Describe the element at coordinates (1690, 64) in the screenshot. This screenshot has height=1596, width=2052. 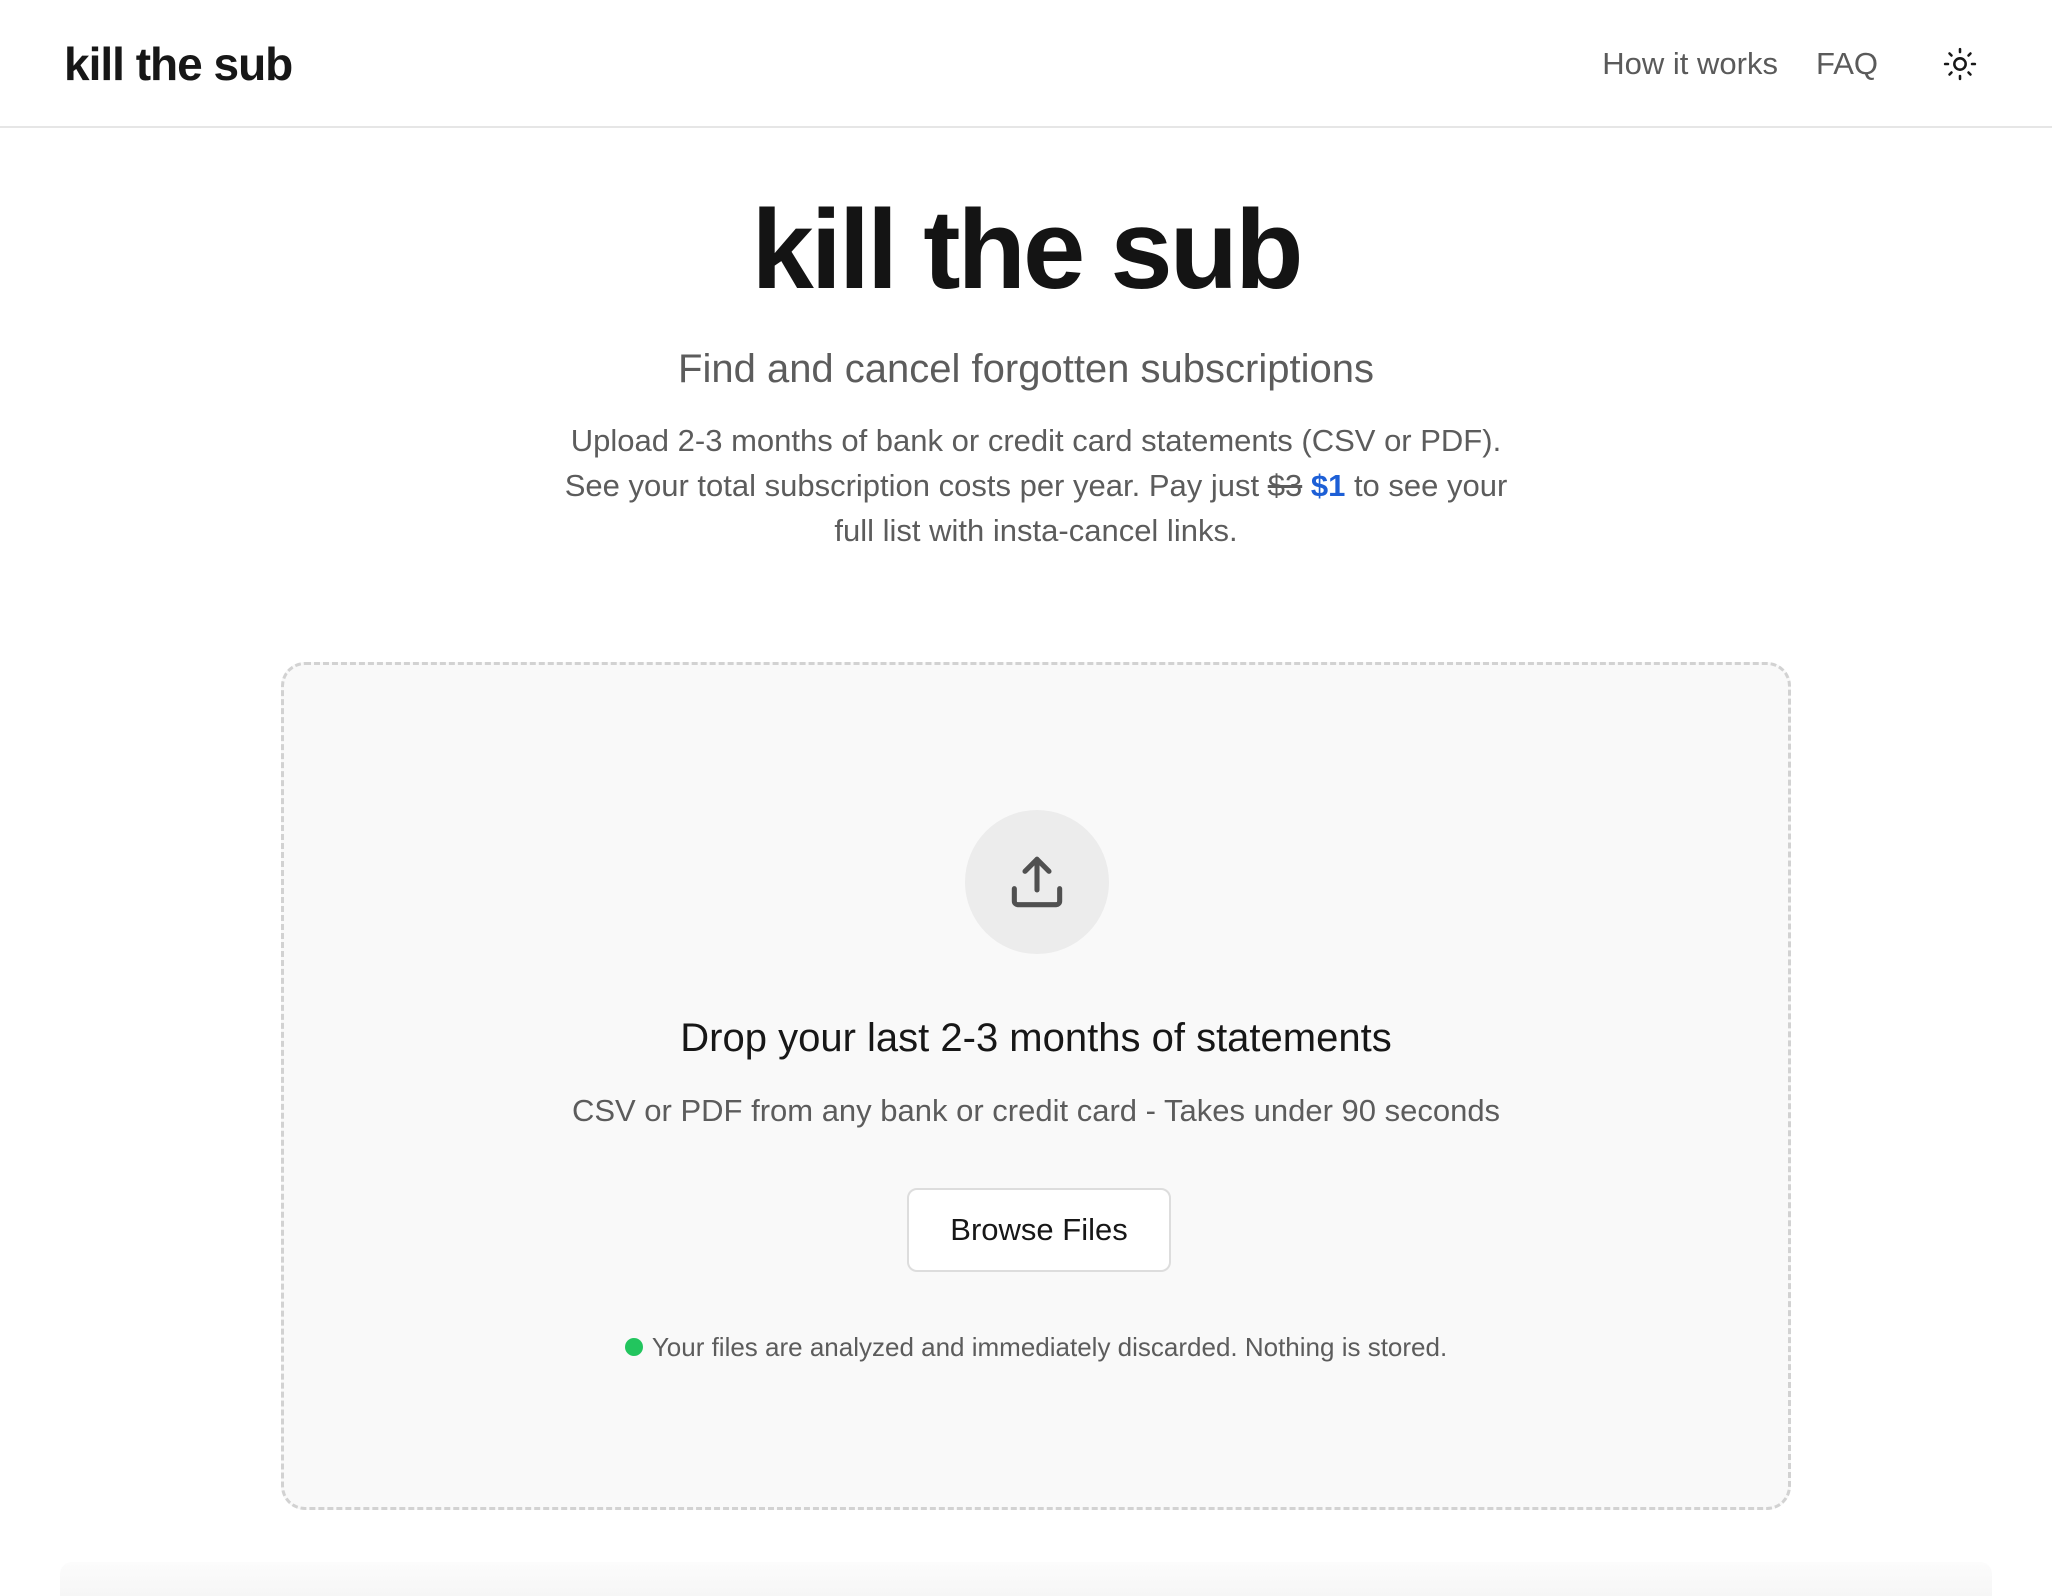
I see `nav-link-how-it-works: How it works` at that location.